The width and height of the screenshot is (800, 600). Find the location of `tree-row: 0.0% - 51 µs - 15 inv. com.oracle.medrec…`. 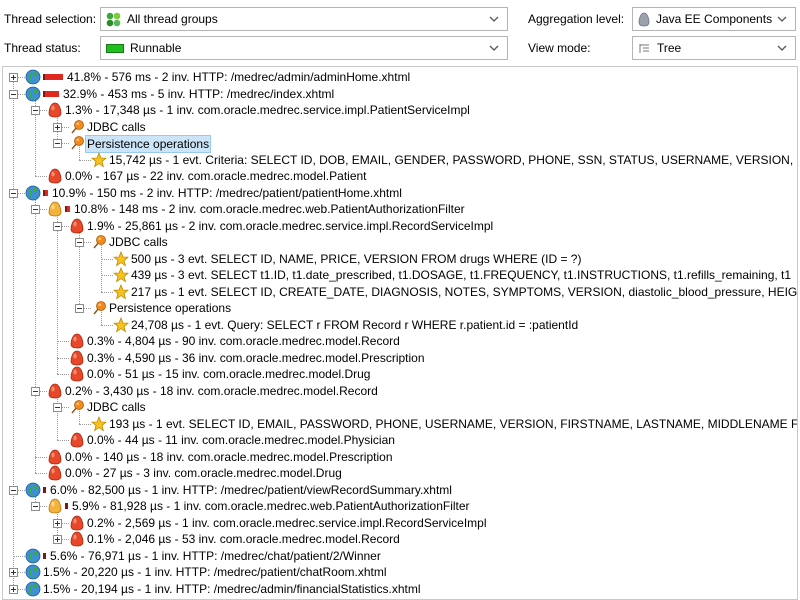

tree-row: 0.0% - 51 µs - 15 inv. com.oracle.medrec… is located at coordinates (400, 374).